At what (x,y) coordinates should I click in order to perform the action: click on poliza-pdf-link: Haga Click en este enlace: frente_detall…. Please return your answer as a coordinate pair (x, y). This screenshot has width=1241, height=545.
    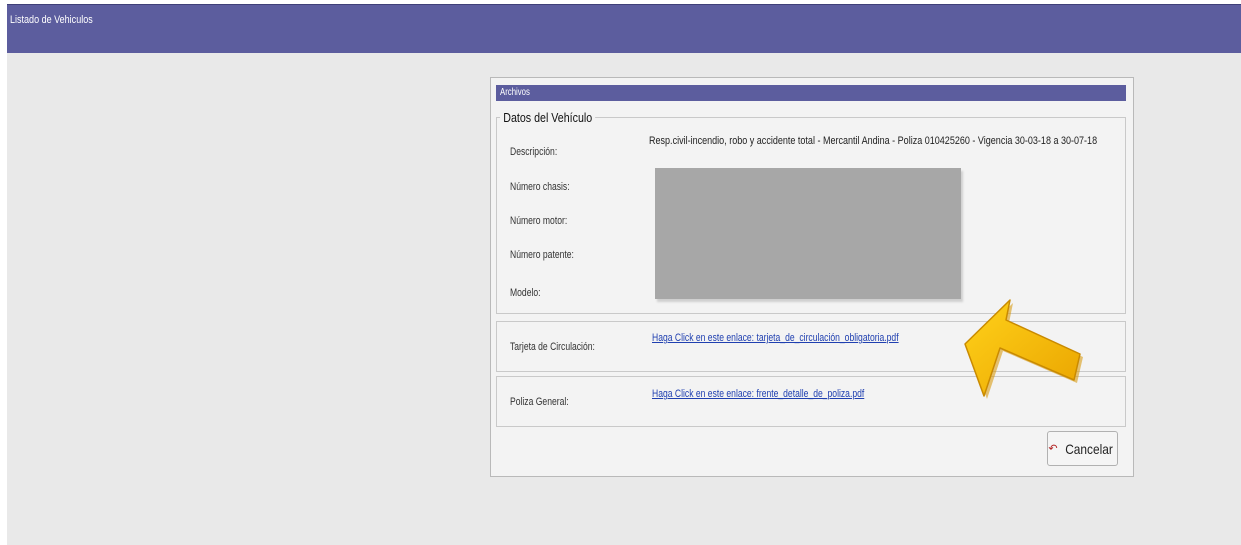
    Looking at the image, I should click on (758, 394).